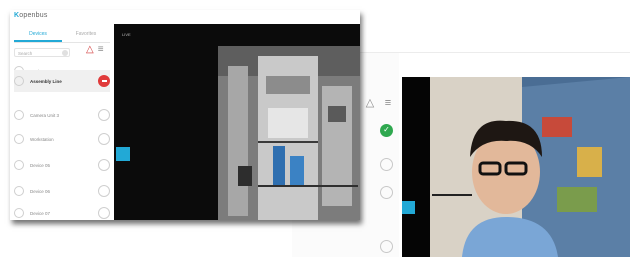  What do you see at coordinates (104, 81) in the screenshot?
I see `disconnect-icon` at bounding box center [104, 81].